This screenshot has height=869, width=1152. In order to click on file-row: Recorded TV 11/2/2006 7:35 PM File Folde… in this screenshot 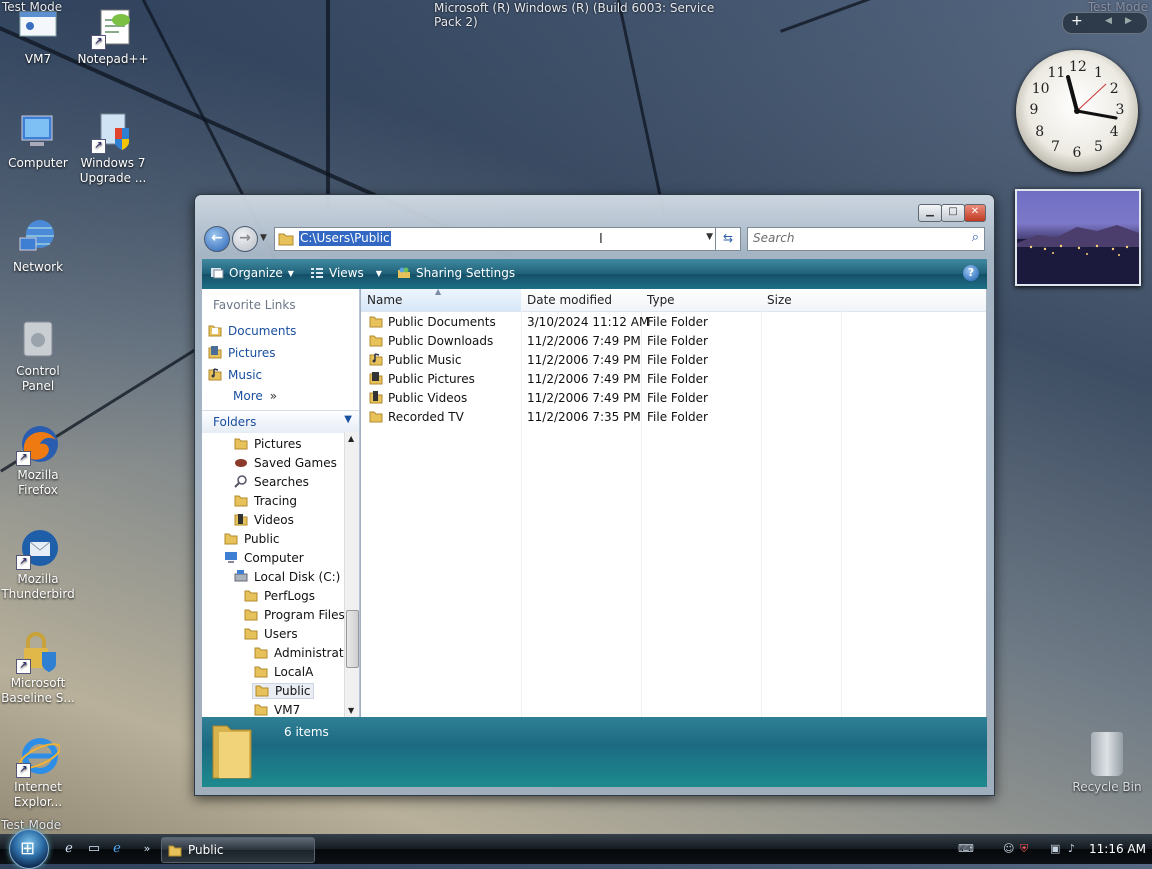, I will do `click(601, 417)`.